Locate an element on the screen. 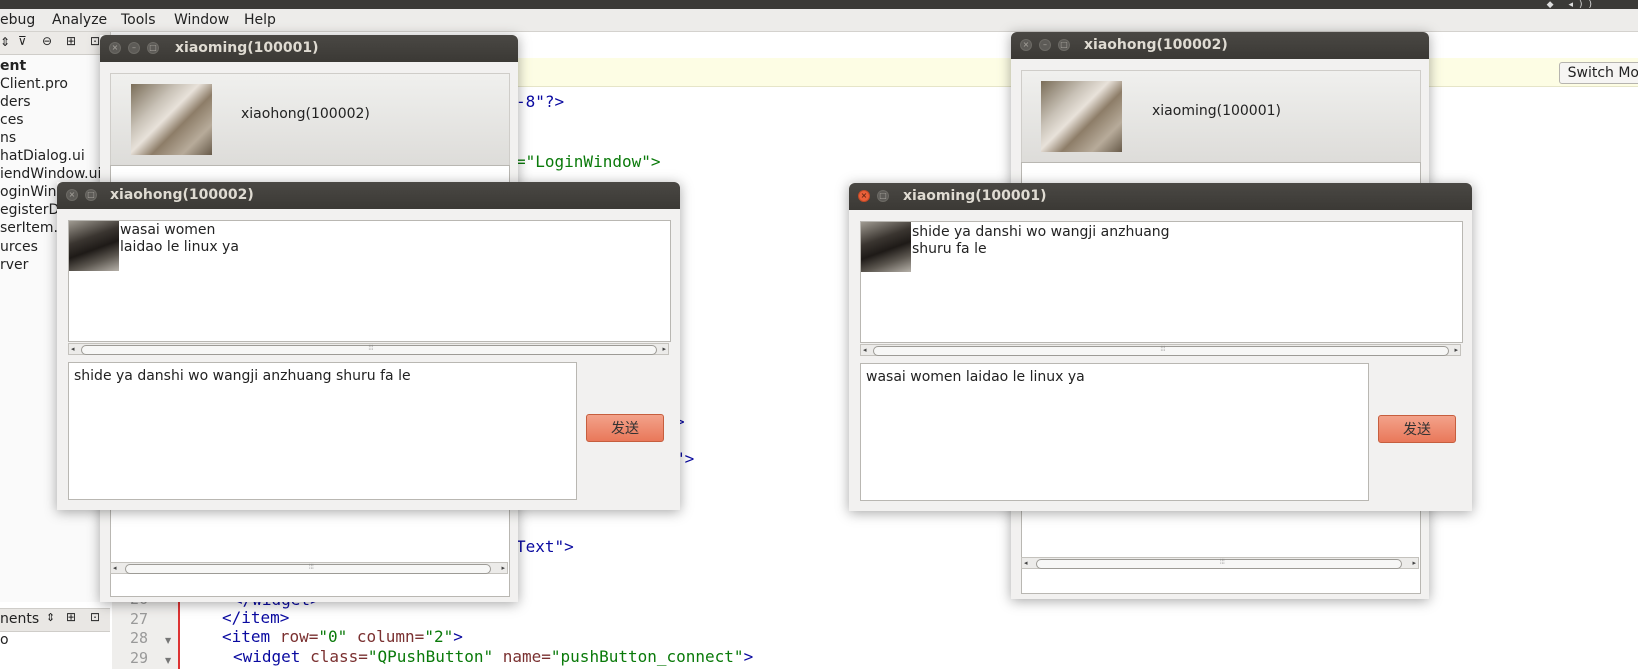  window-titlebar: × – □ xiaohong(100002) is located at coordinates (1220, 45).